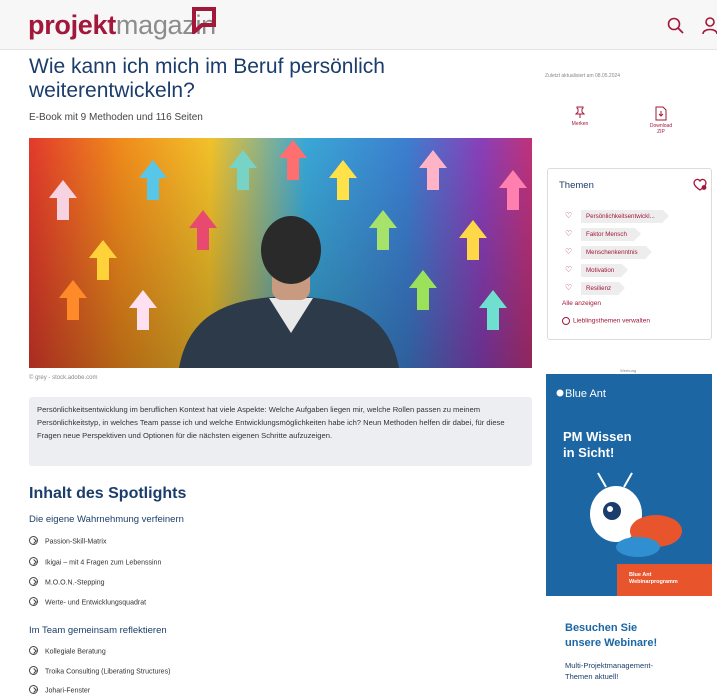  Describe the element at coordinates (606, 321) in the screenshot. I see `manage-favorites-link: Lieblingsthemen verwalten` at that location.